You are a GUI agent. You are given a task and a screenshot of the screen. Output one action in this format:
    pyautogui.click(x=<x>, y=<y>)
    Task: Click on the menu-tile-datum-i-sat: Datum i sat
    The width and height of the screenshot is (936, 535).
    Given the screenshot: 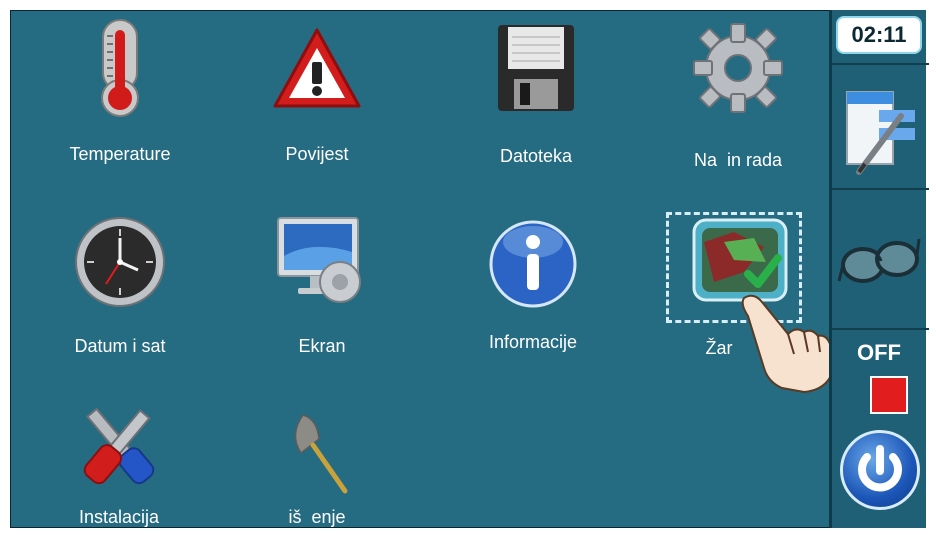 What is the action you would take?
    pyautogui.click(x=120, y=284)
    